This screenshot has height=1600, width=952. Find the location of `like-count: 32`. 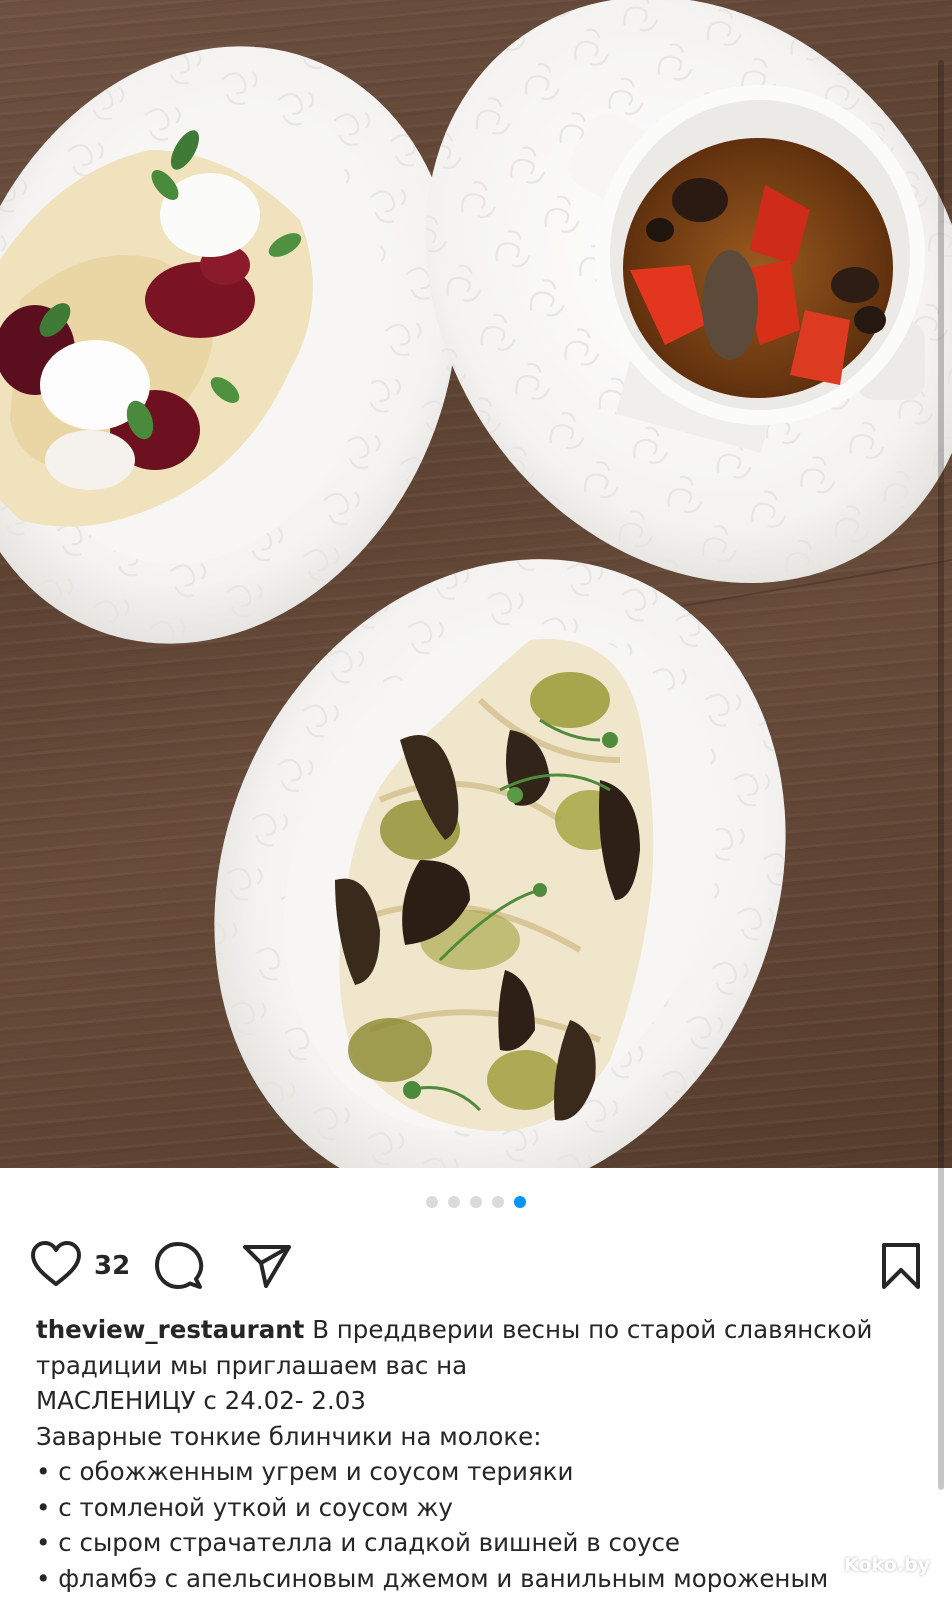

like-count: 32 is located at coordinates (112, 1266).